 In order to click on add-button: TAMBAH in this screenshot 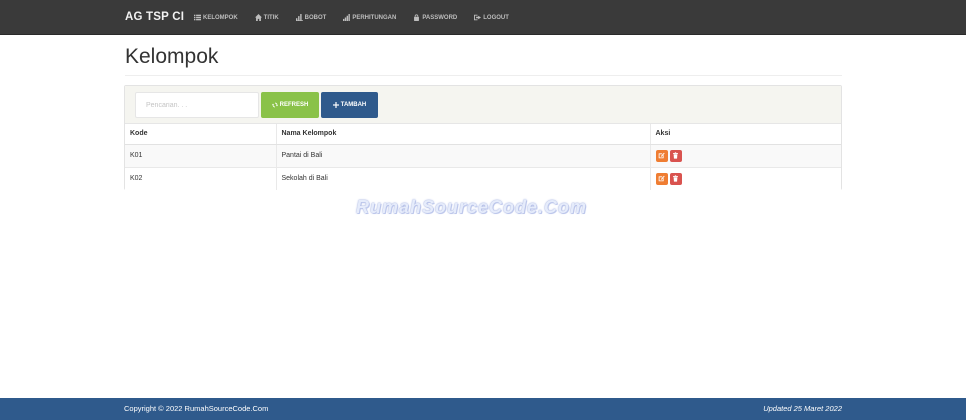, I will do `click(349, 105)`.